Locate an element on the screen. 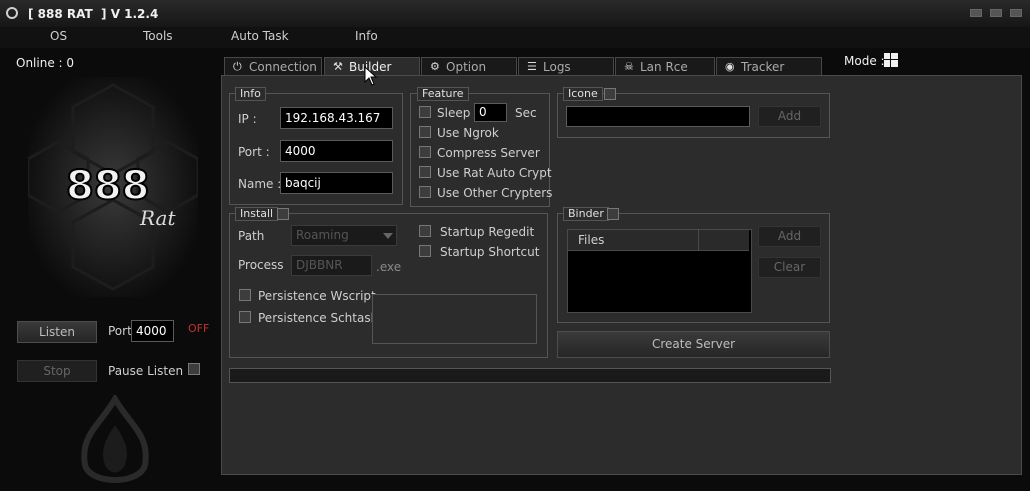  tab-lan-rce: ☠ Lan Rce is located at coordinates (665, 66).